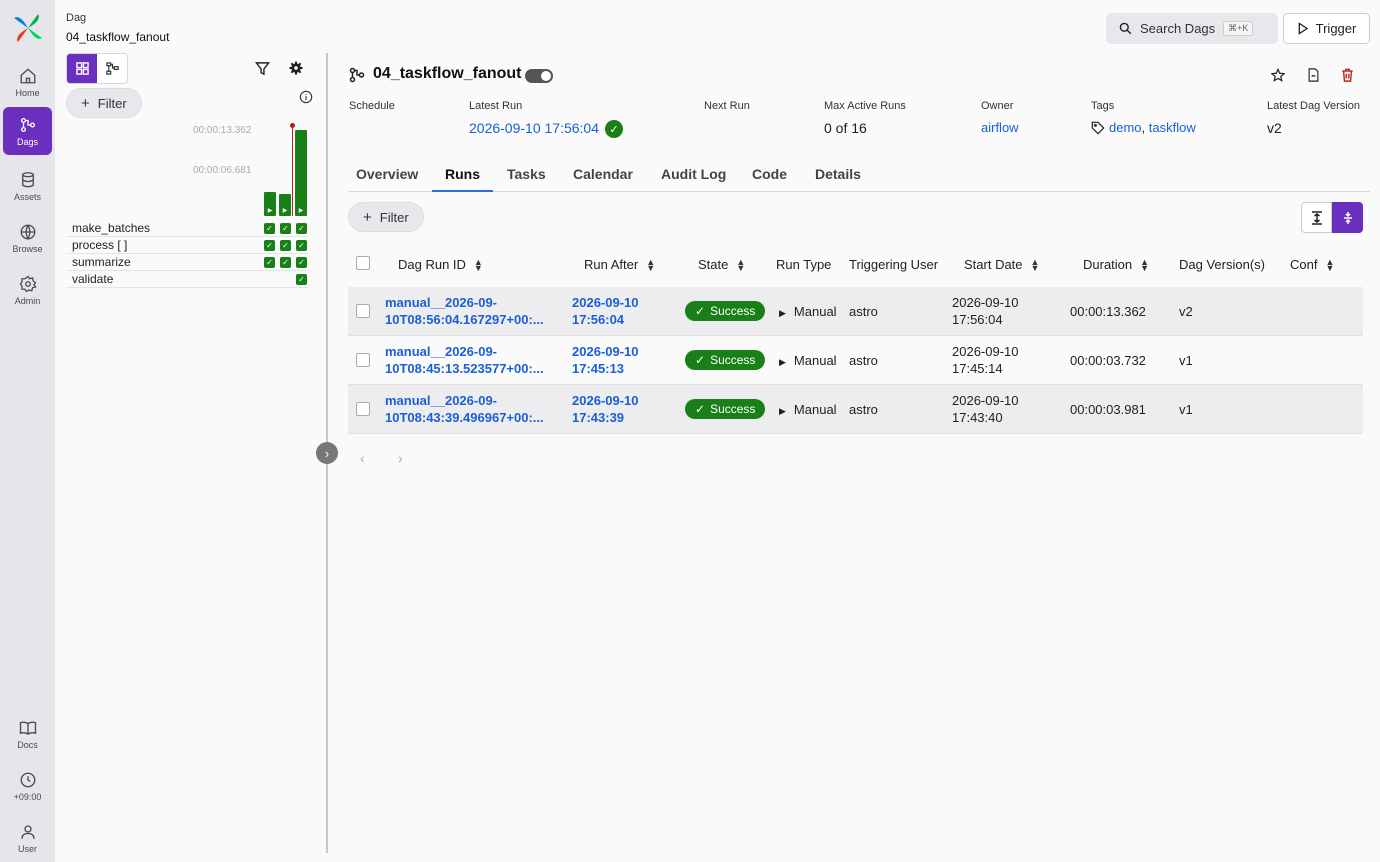  Describe the element at coordinates (1303, 28) in the screenshot. I see `play-icon` at that location.